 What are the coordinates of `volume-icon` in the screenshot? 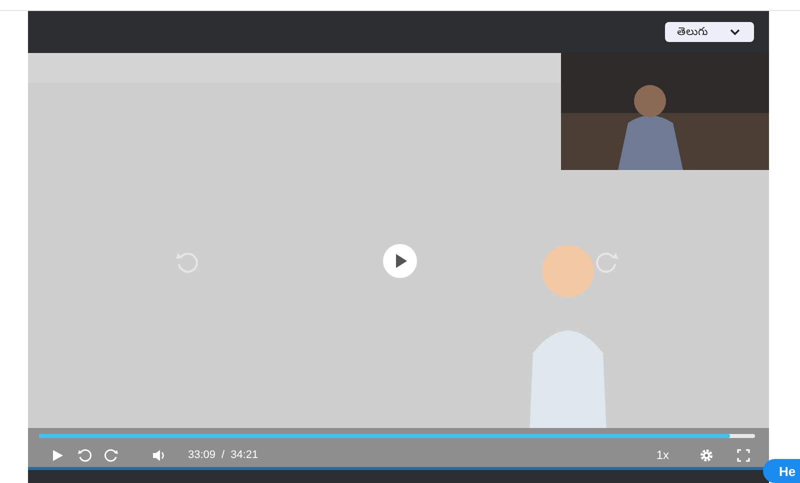 It's located at (158, 455).